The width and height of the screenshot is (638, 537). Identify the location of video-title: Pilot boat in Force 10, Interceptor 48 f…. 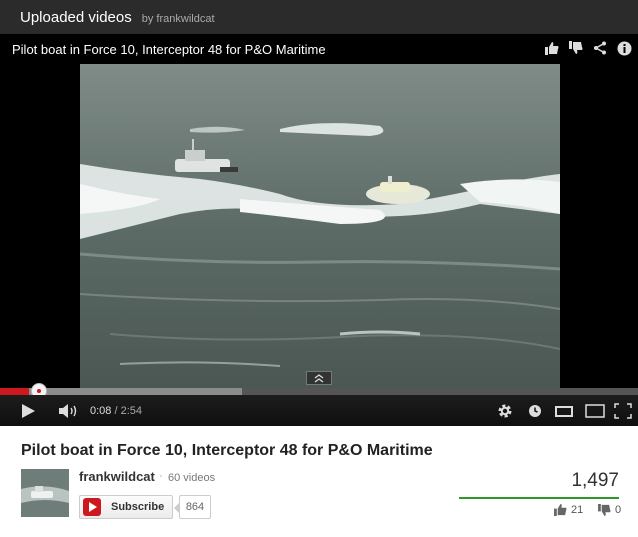
(227, 450).